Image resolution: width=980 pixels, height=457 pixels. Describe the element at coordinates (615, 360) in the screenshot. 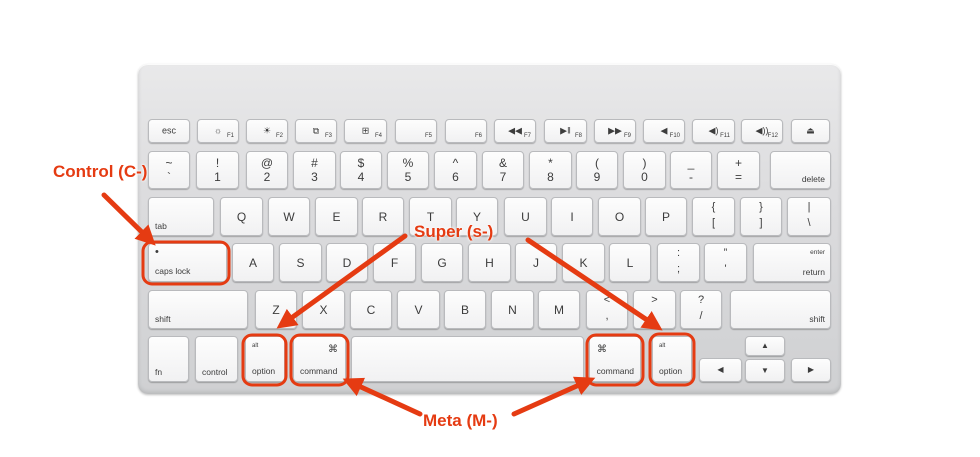

I see `highlight-right-command` at that location.